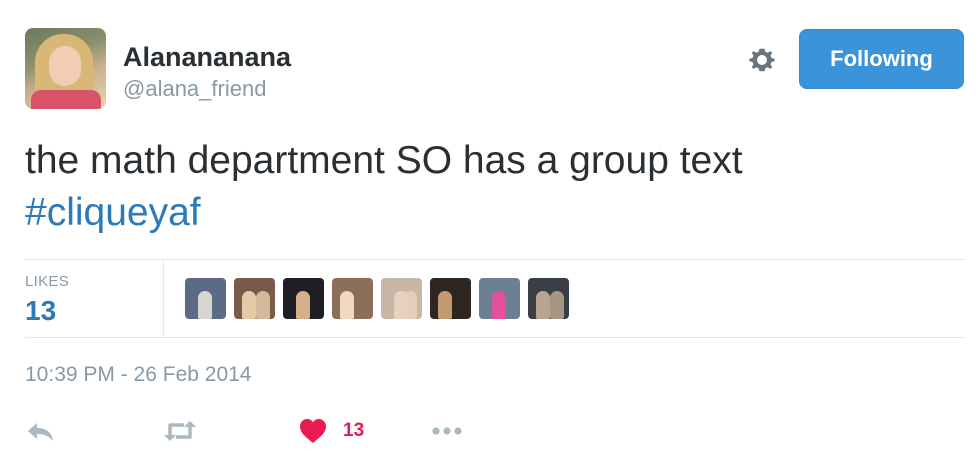 This screenshot has width=980, height=471. What do you see at coordinates (163, 298) in the screenshot?
I see `stats-divider` at bounding box center [163, 298].